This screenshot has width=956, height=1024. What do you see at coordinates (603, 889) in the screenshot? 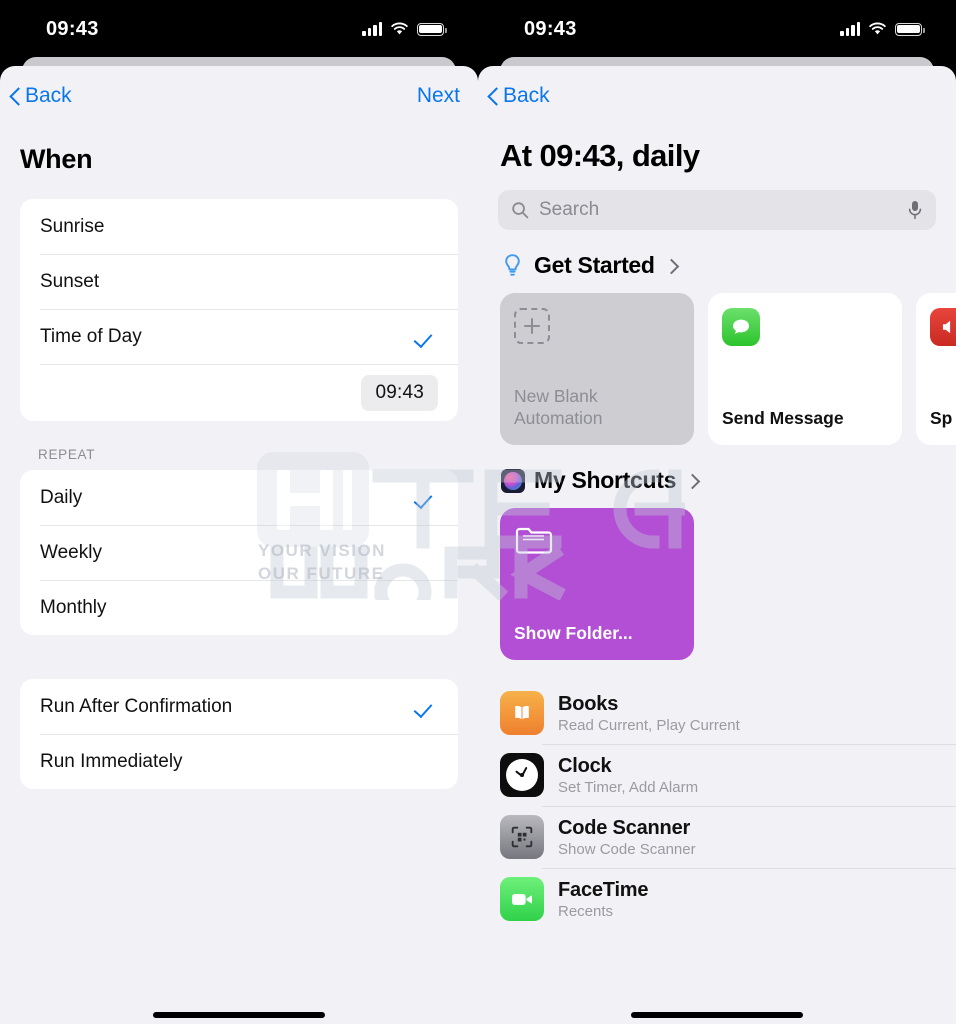
I see `app-name: FaceTime` at bounding box center [603, 889].